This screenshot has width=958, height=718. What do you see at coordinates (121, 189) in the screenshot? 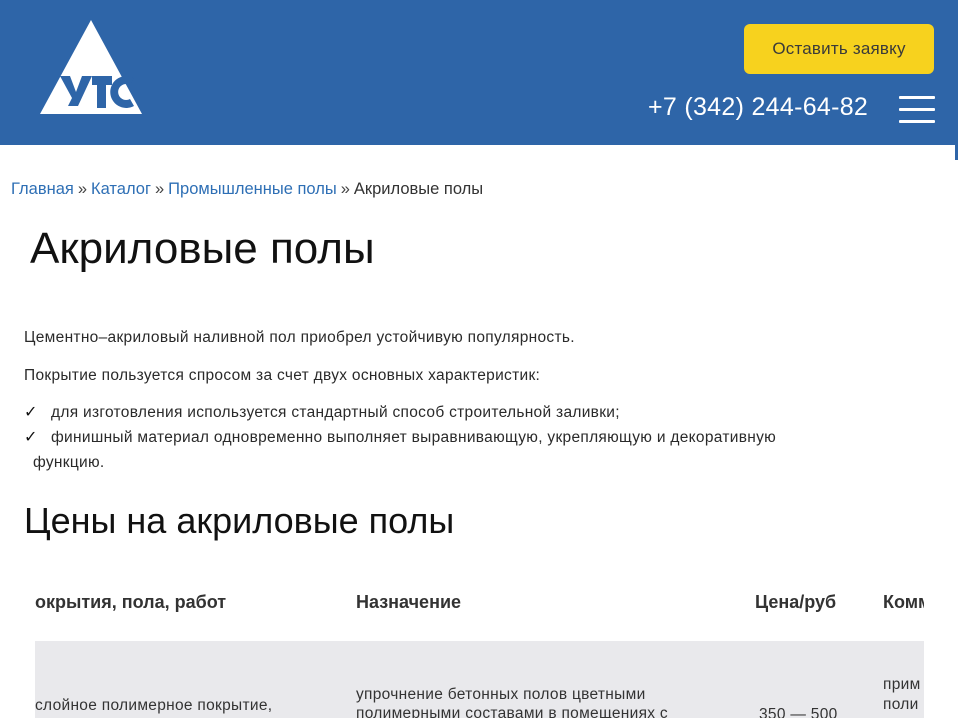
I see `breadcrumb-catalog-link: Каталог` at bounding box center [121, 189].